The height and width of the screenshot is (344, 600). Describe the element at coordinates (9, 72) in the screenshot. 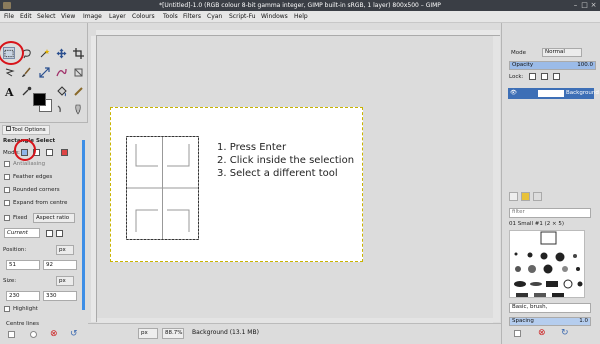

I see `free-select-tool` at that location.